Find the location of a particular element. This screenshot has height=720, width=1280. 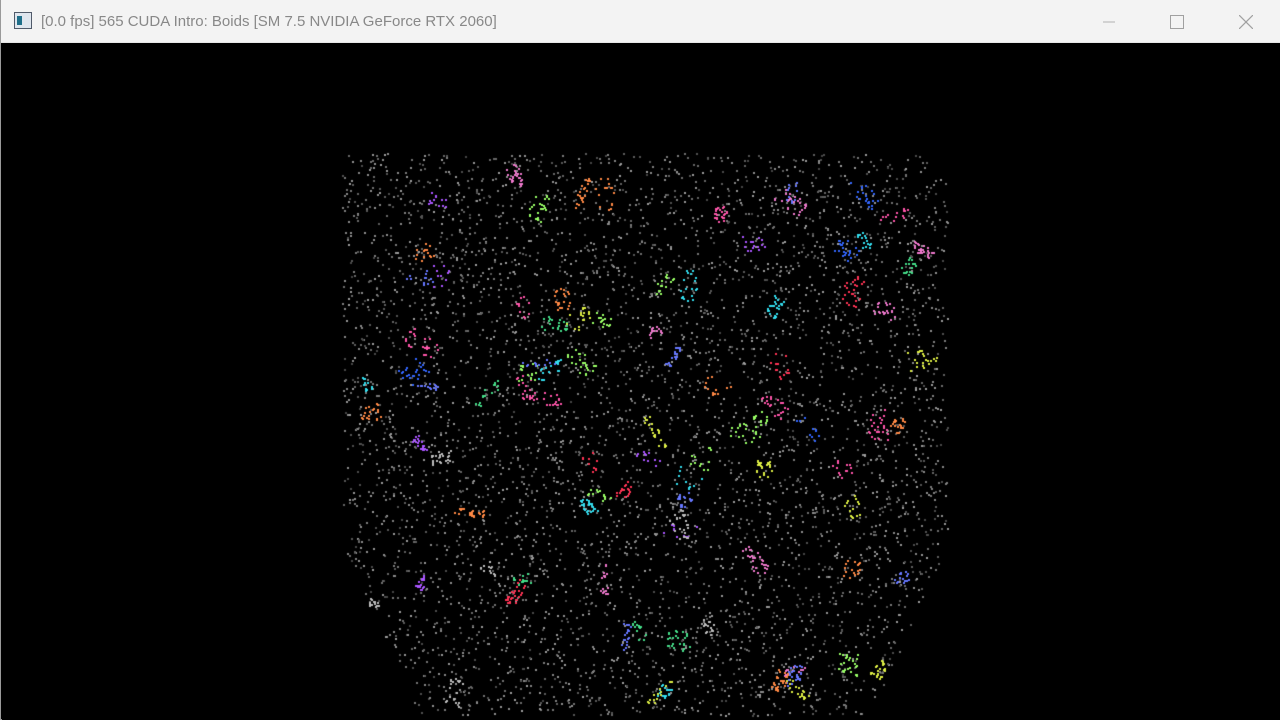

app-window-icon is located at coordinates (23, 20).